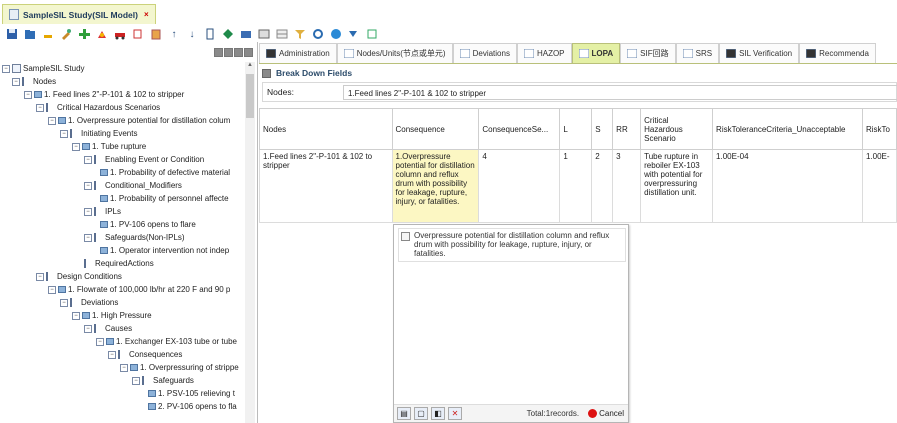 The width and height of the screenshot is (897, 423). What do you see at coordinates (102, 211) in the screenshot?
I see `tree-node: − IPLs` at bounding box center [102, 211].